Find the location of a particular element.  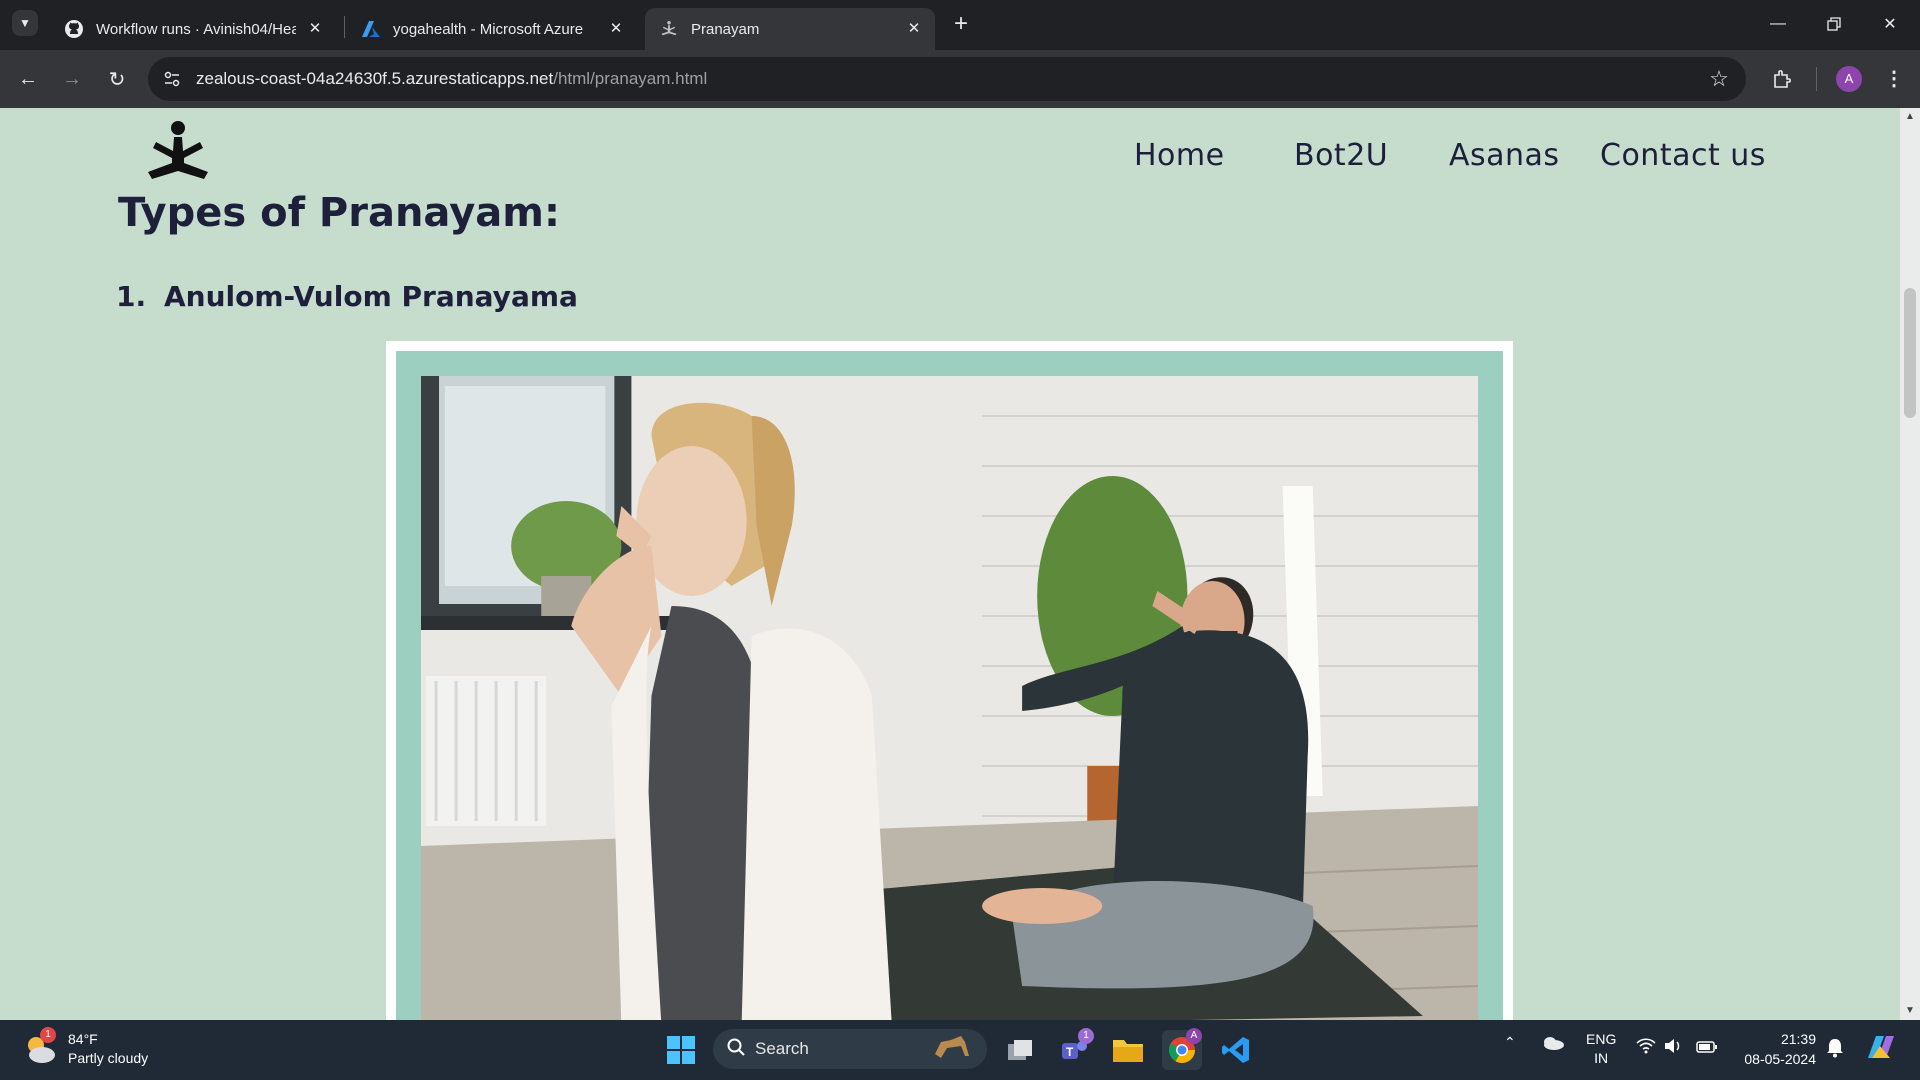

windows-start-icon is located at coordinates (681, 1050).